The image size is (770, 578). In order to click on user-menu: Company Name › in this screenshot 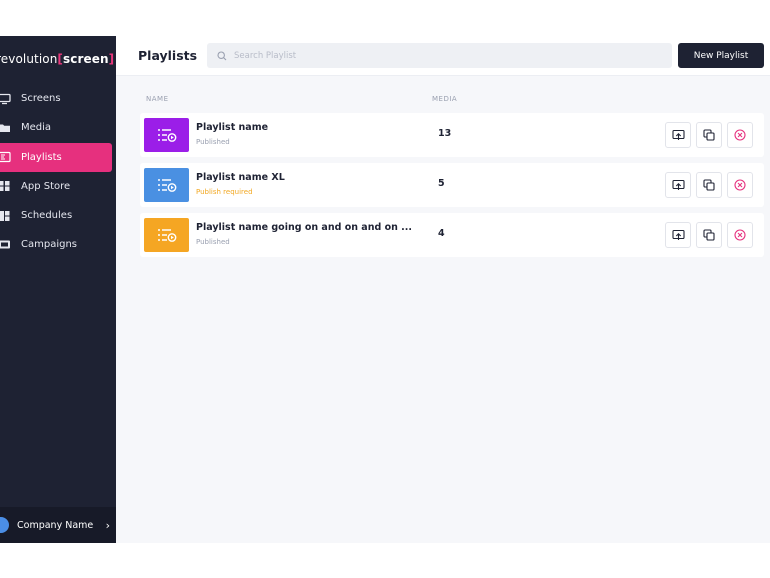, I will do `click(58, 525)`.